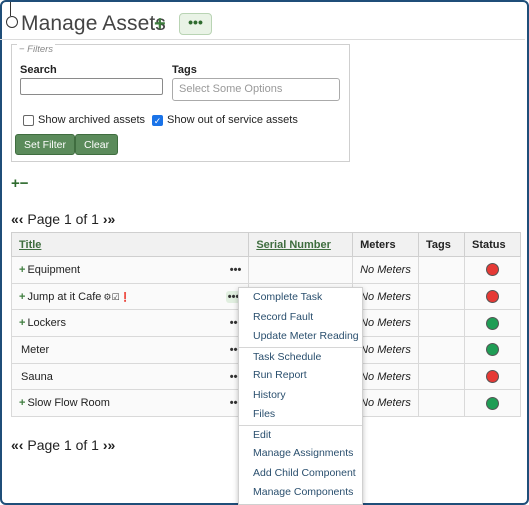 The width and height of the screenshot is (529, 505). I want to click on show-out-of-service-label: Show out of service assets, so click(232, 120).